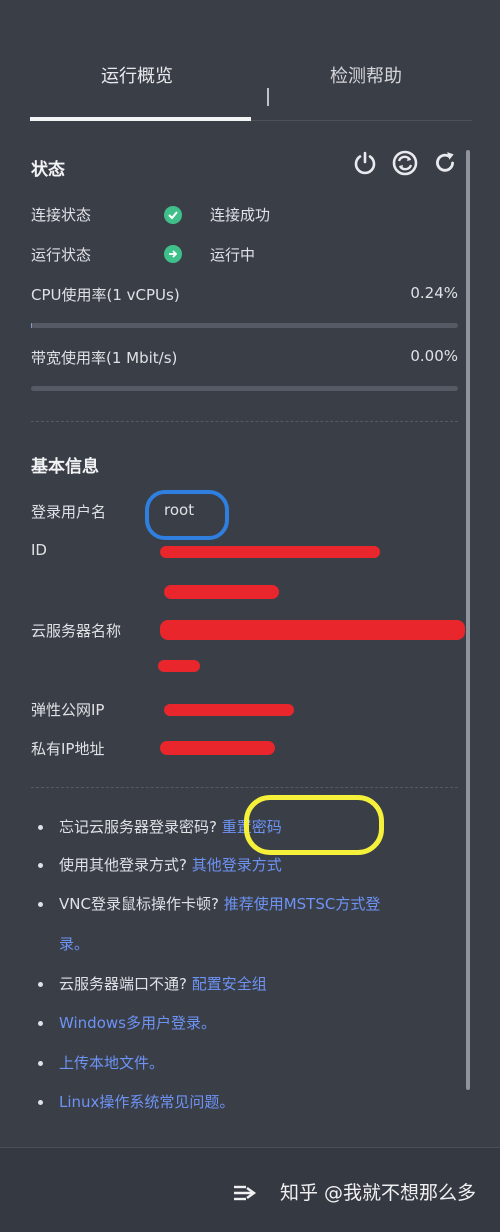 Image resolution: width=500 pixels, height=1232 pixels. Describe the element at coordinates (173, 215) in the screenshot. I see `check-circle-icon` at that location.